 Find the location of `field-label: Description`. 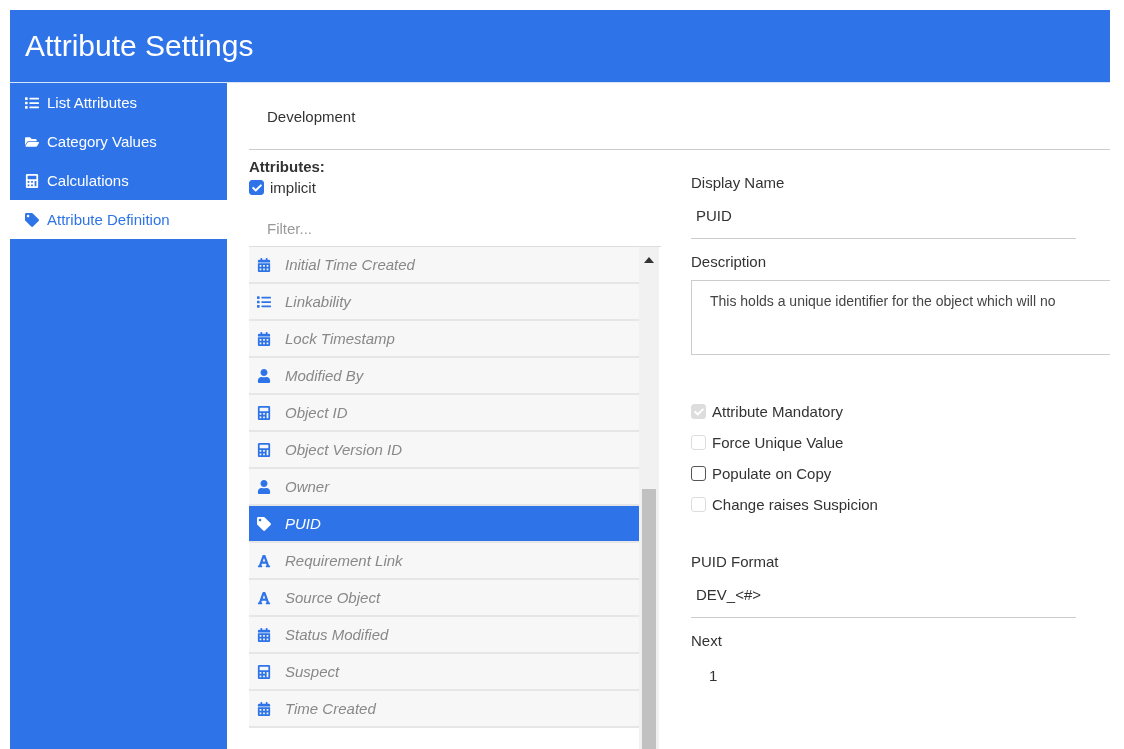

field-label: Description is located at coordinates (729, 261).